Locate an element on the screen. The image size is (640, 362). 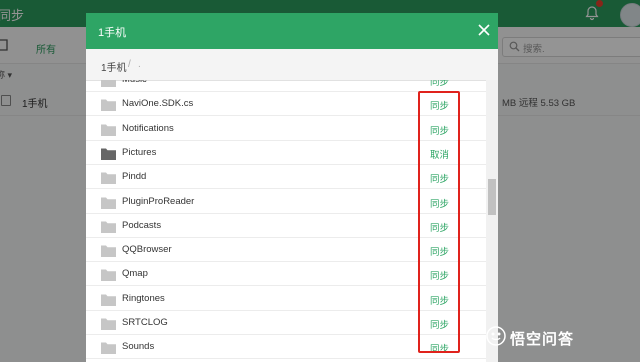
folder-name: Pindd is located at coordinates (134, 177).